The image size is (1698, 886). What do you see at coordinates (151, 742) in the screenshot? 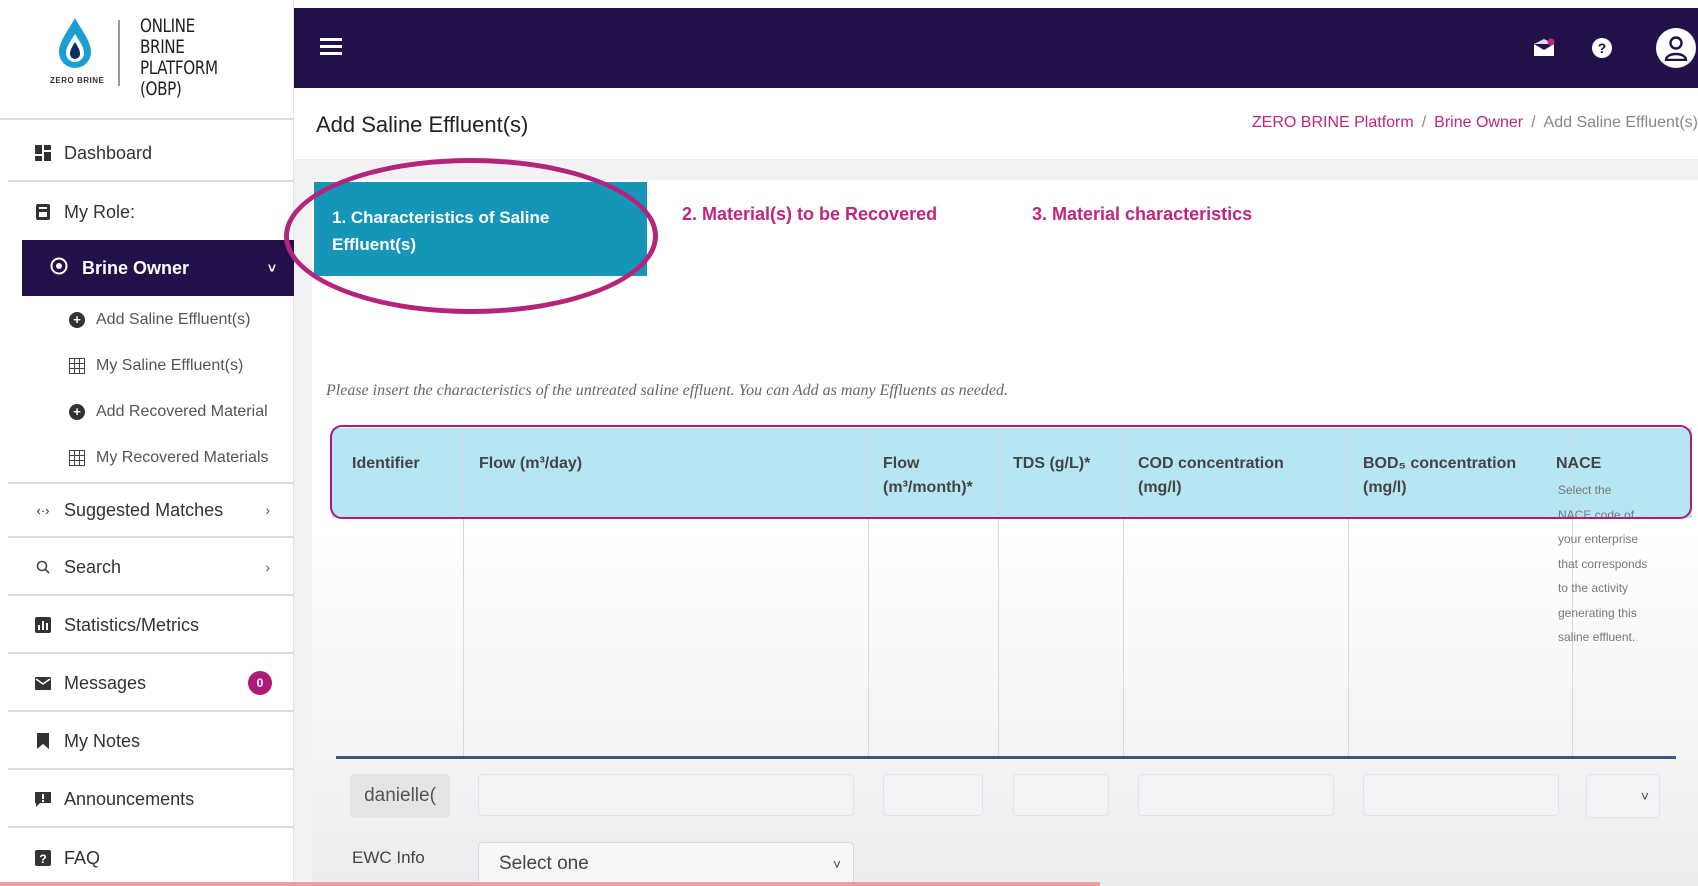
I see `sidebar-item-my-notes: My Notes` at bounding box center [151, 742].